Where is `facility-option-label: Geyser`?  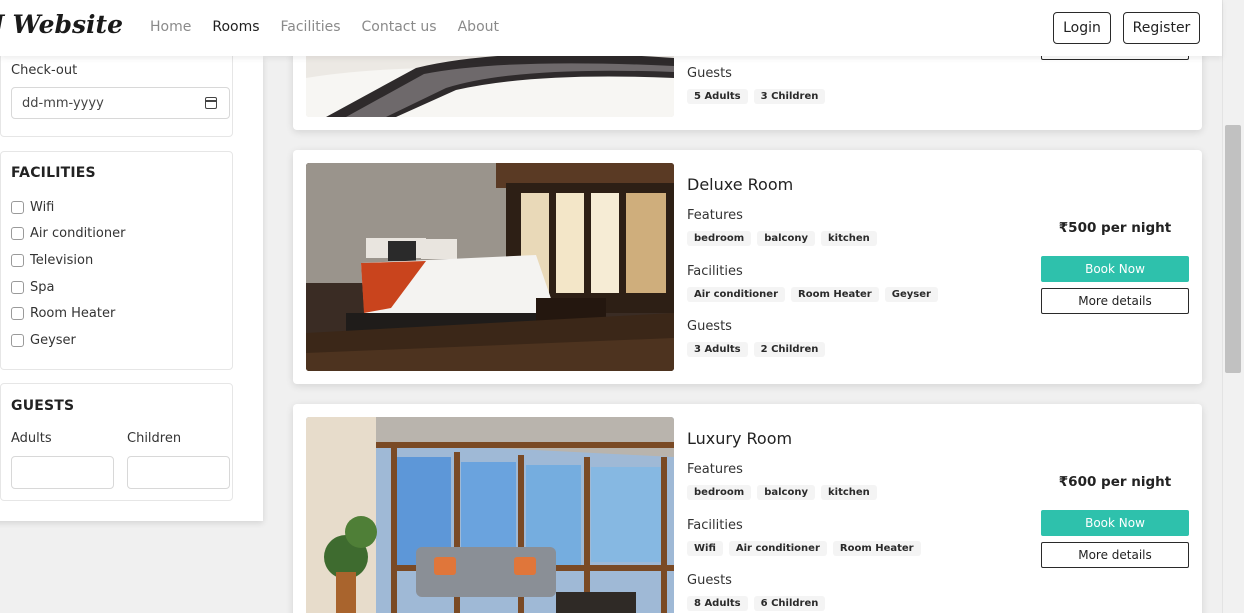
facility-option-label: Geyser is located at coordinates (53, 340).